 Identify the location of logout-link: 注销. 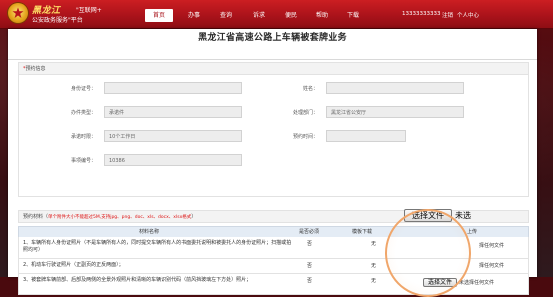
(447, 15).